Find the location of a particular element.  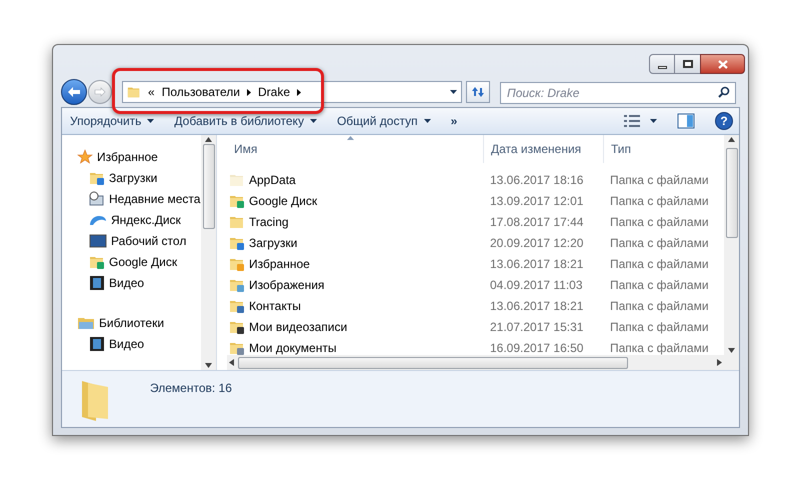

close-icon is located at coordinates (723, 64).